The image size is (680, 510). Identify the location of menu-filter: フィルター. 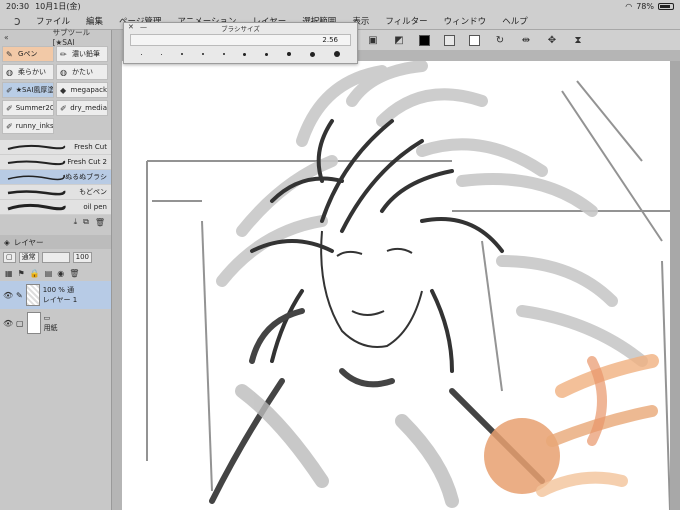
(406, 21).